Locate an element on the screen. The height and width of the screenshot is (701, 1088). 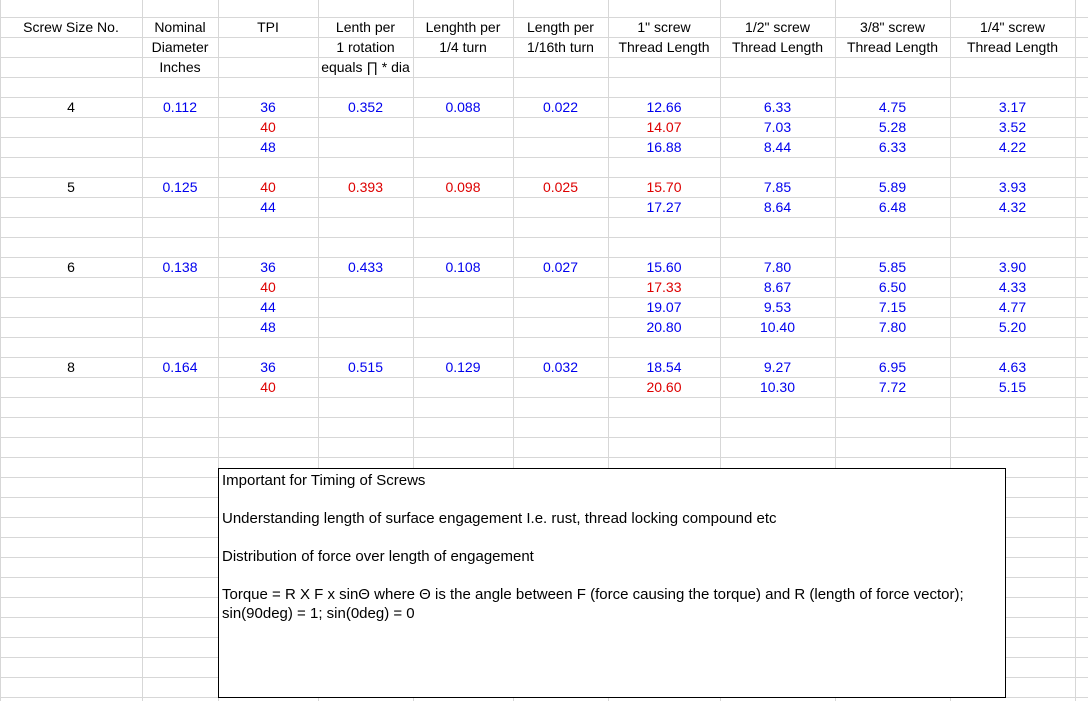
header-cell: 1/4" screw is located at coordinates (1012, 27).